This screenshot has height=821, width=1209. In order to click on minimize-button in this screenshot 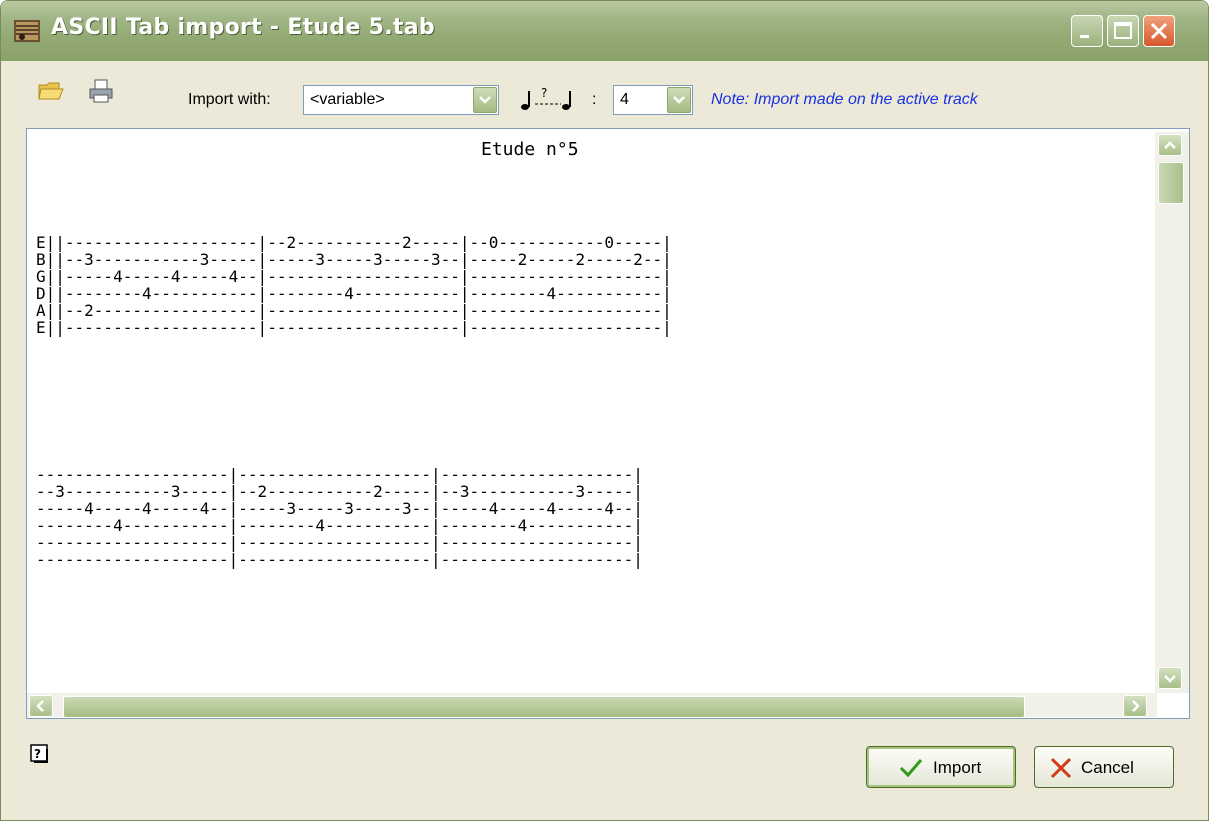, I will do `click(1087, 31)`.